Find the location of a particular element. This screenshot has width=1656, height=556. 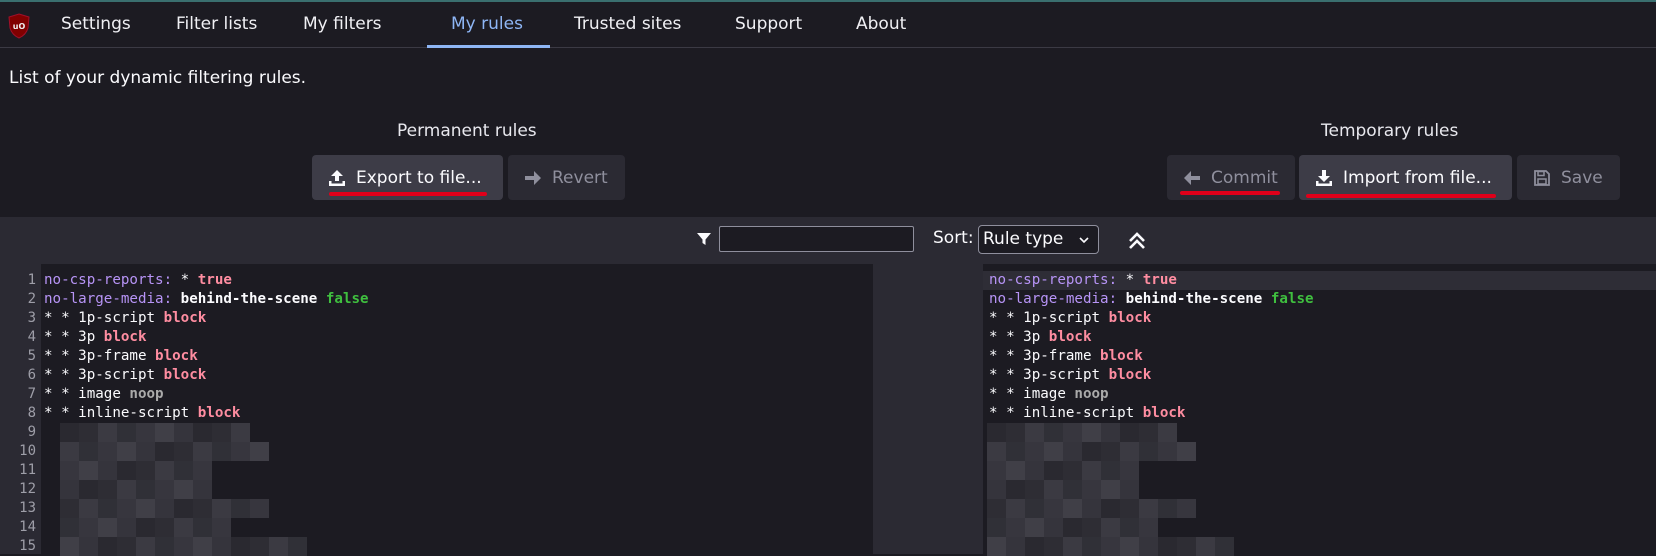

tab-trusted-sites: Trusted sites is located at coordinates (627, 24).